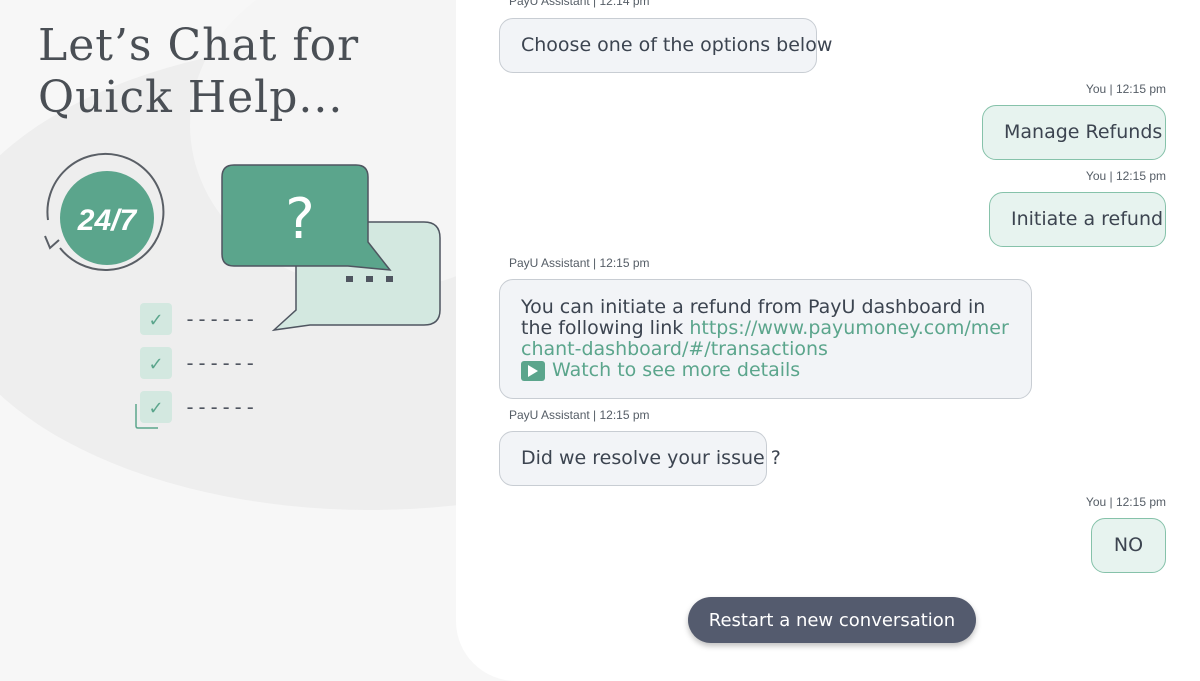  What do you see at coordinates (1087, 219) in the screenshot?
I see `message-text: Initiate a refund` at bounding box center [1087, 219].